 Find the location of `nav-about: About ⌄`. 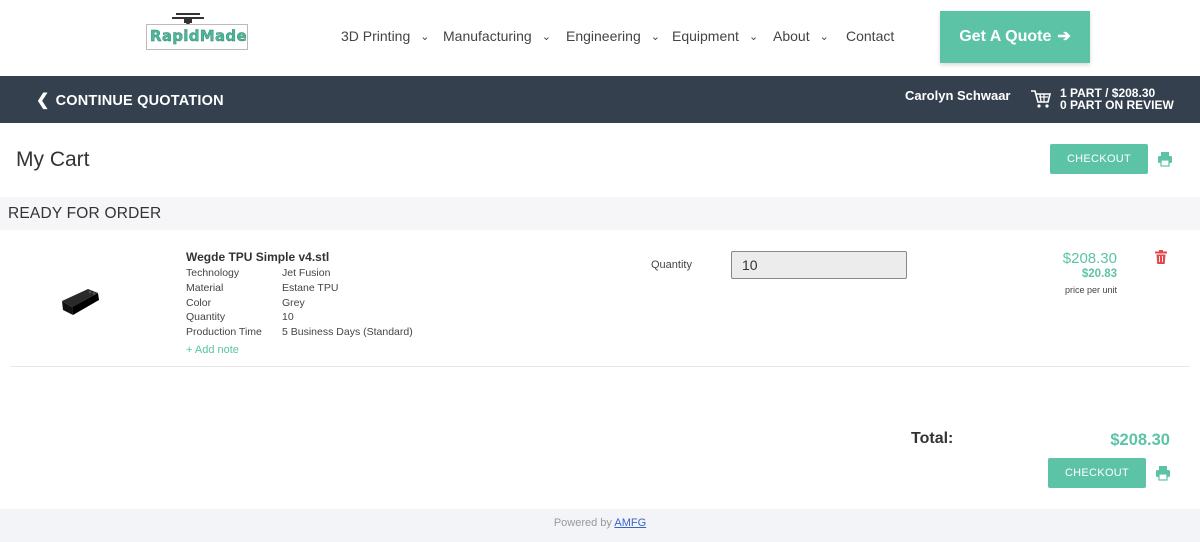

nav-about: About ⌄ is located at coordinates (801, 36).